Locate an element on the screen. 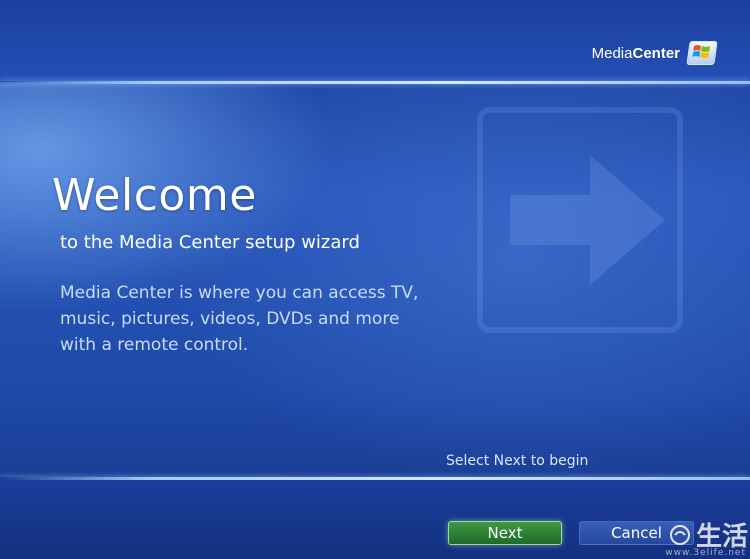 The width and height of the screenshot is (750, 559). watermark-logo-icon is located at coordinates (679, 534).